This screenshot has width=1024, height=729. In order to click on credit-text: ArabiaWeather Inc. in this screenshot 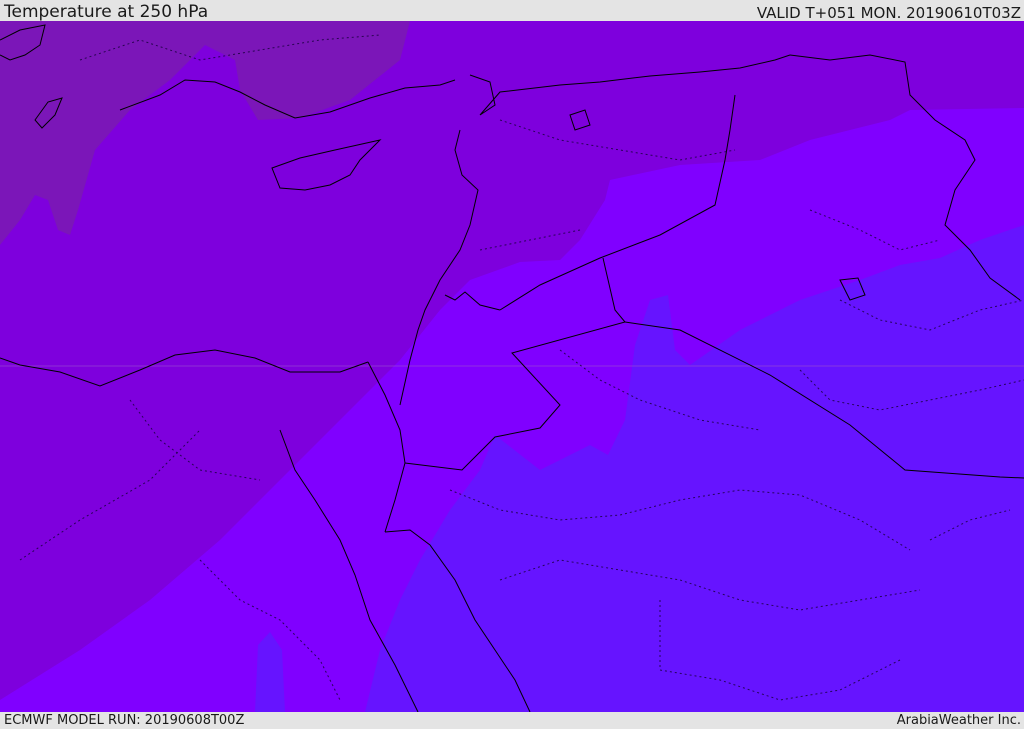, I will do `click(958, 720)`.